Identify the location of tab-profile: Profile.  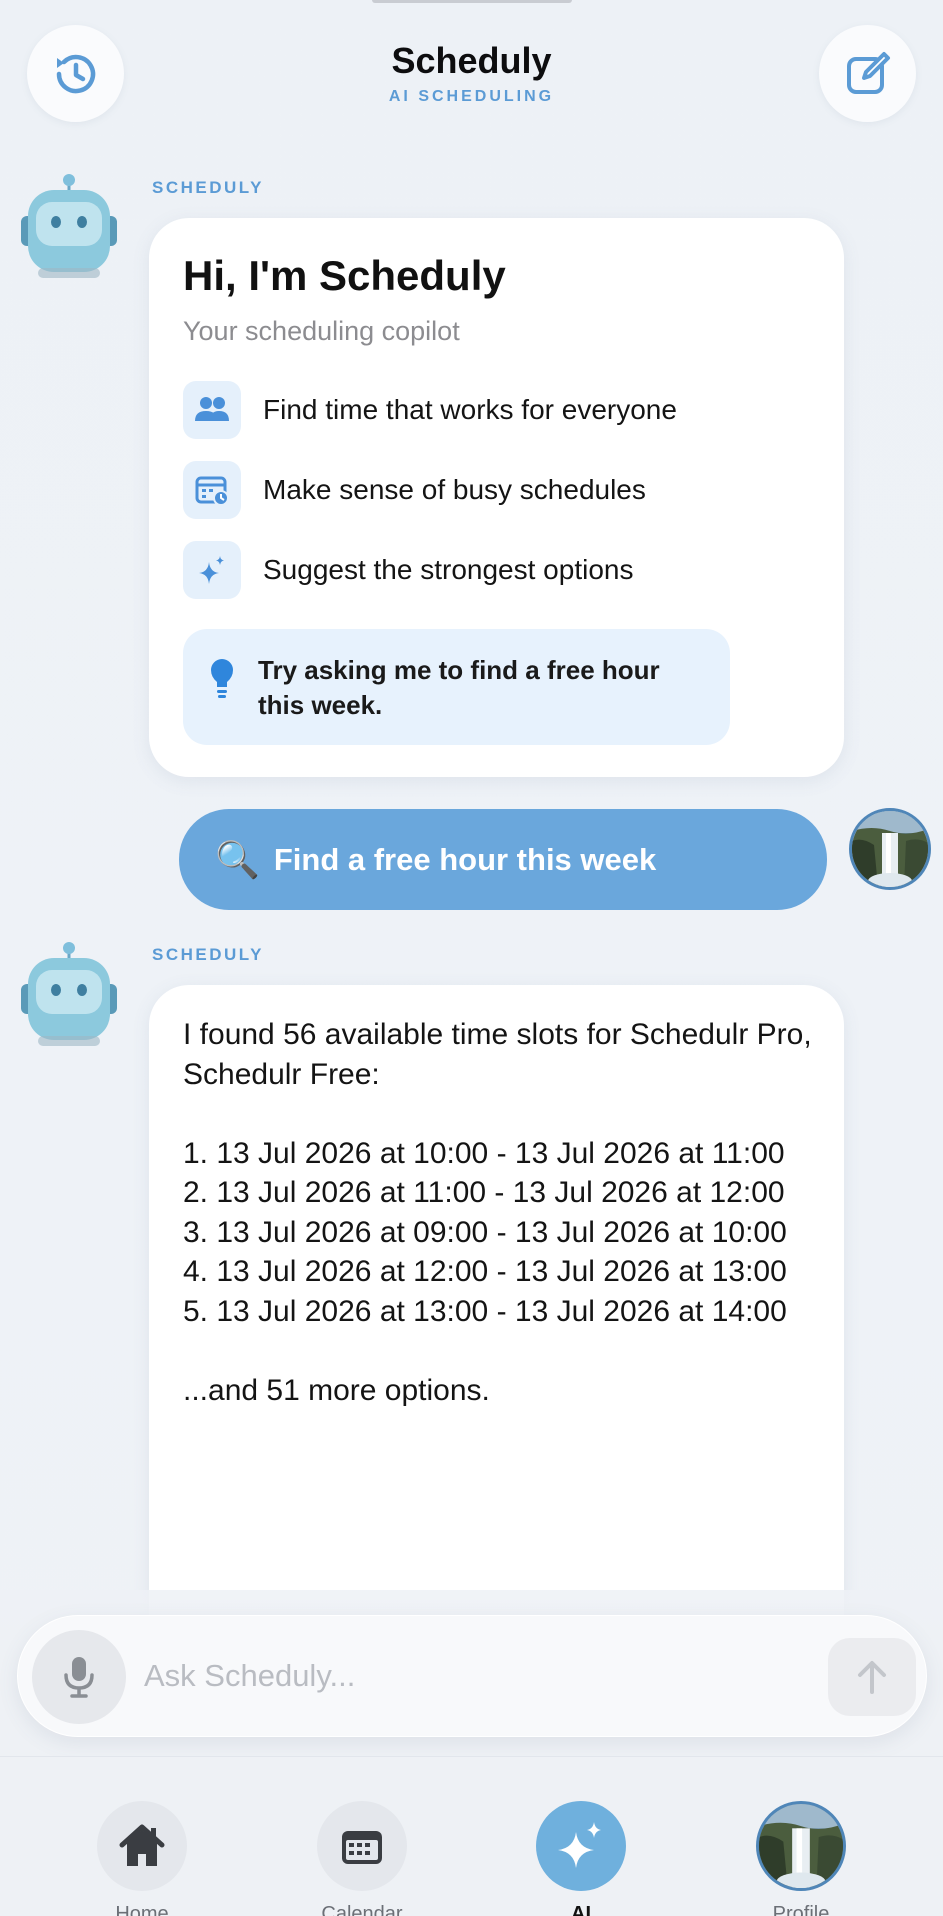
(801, 1836).